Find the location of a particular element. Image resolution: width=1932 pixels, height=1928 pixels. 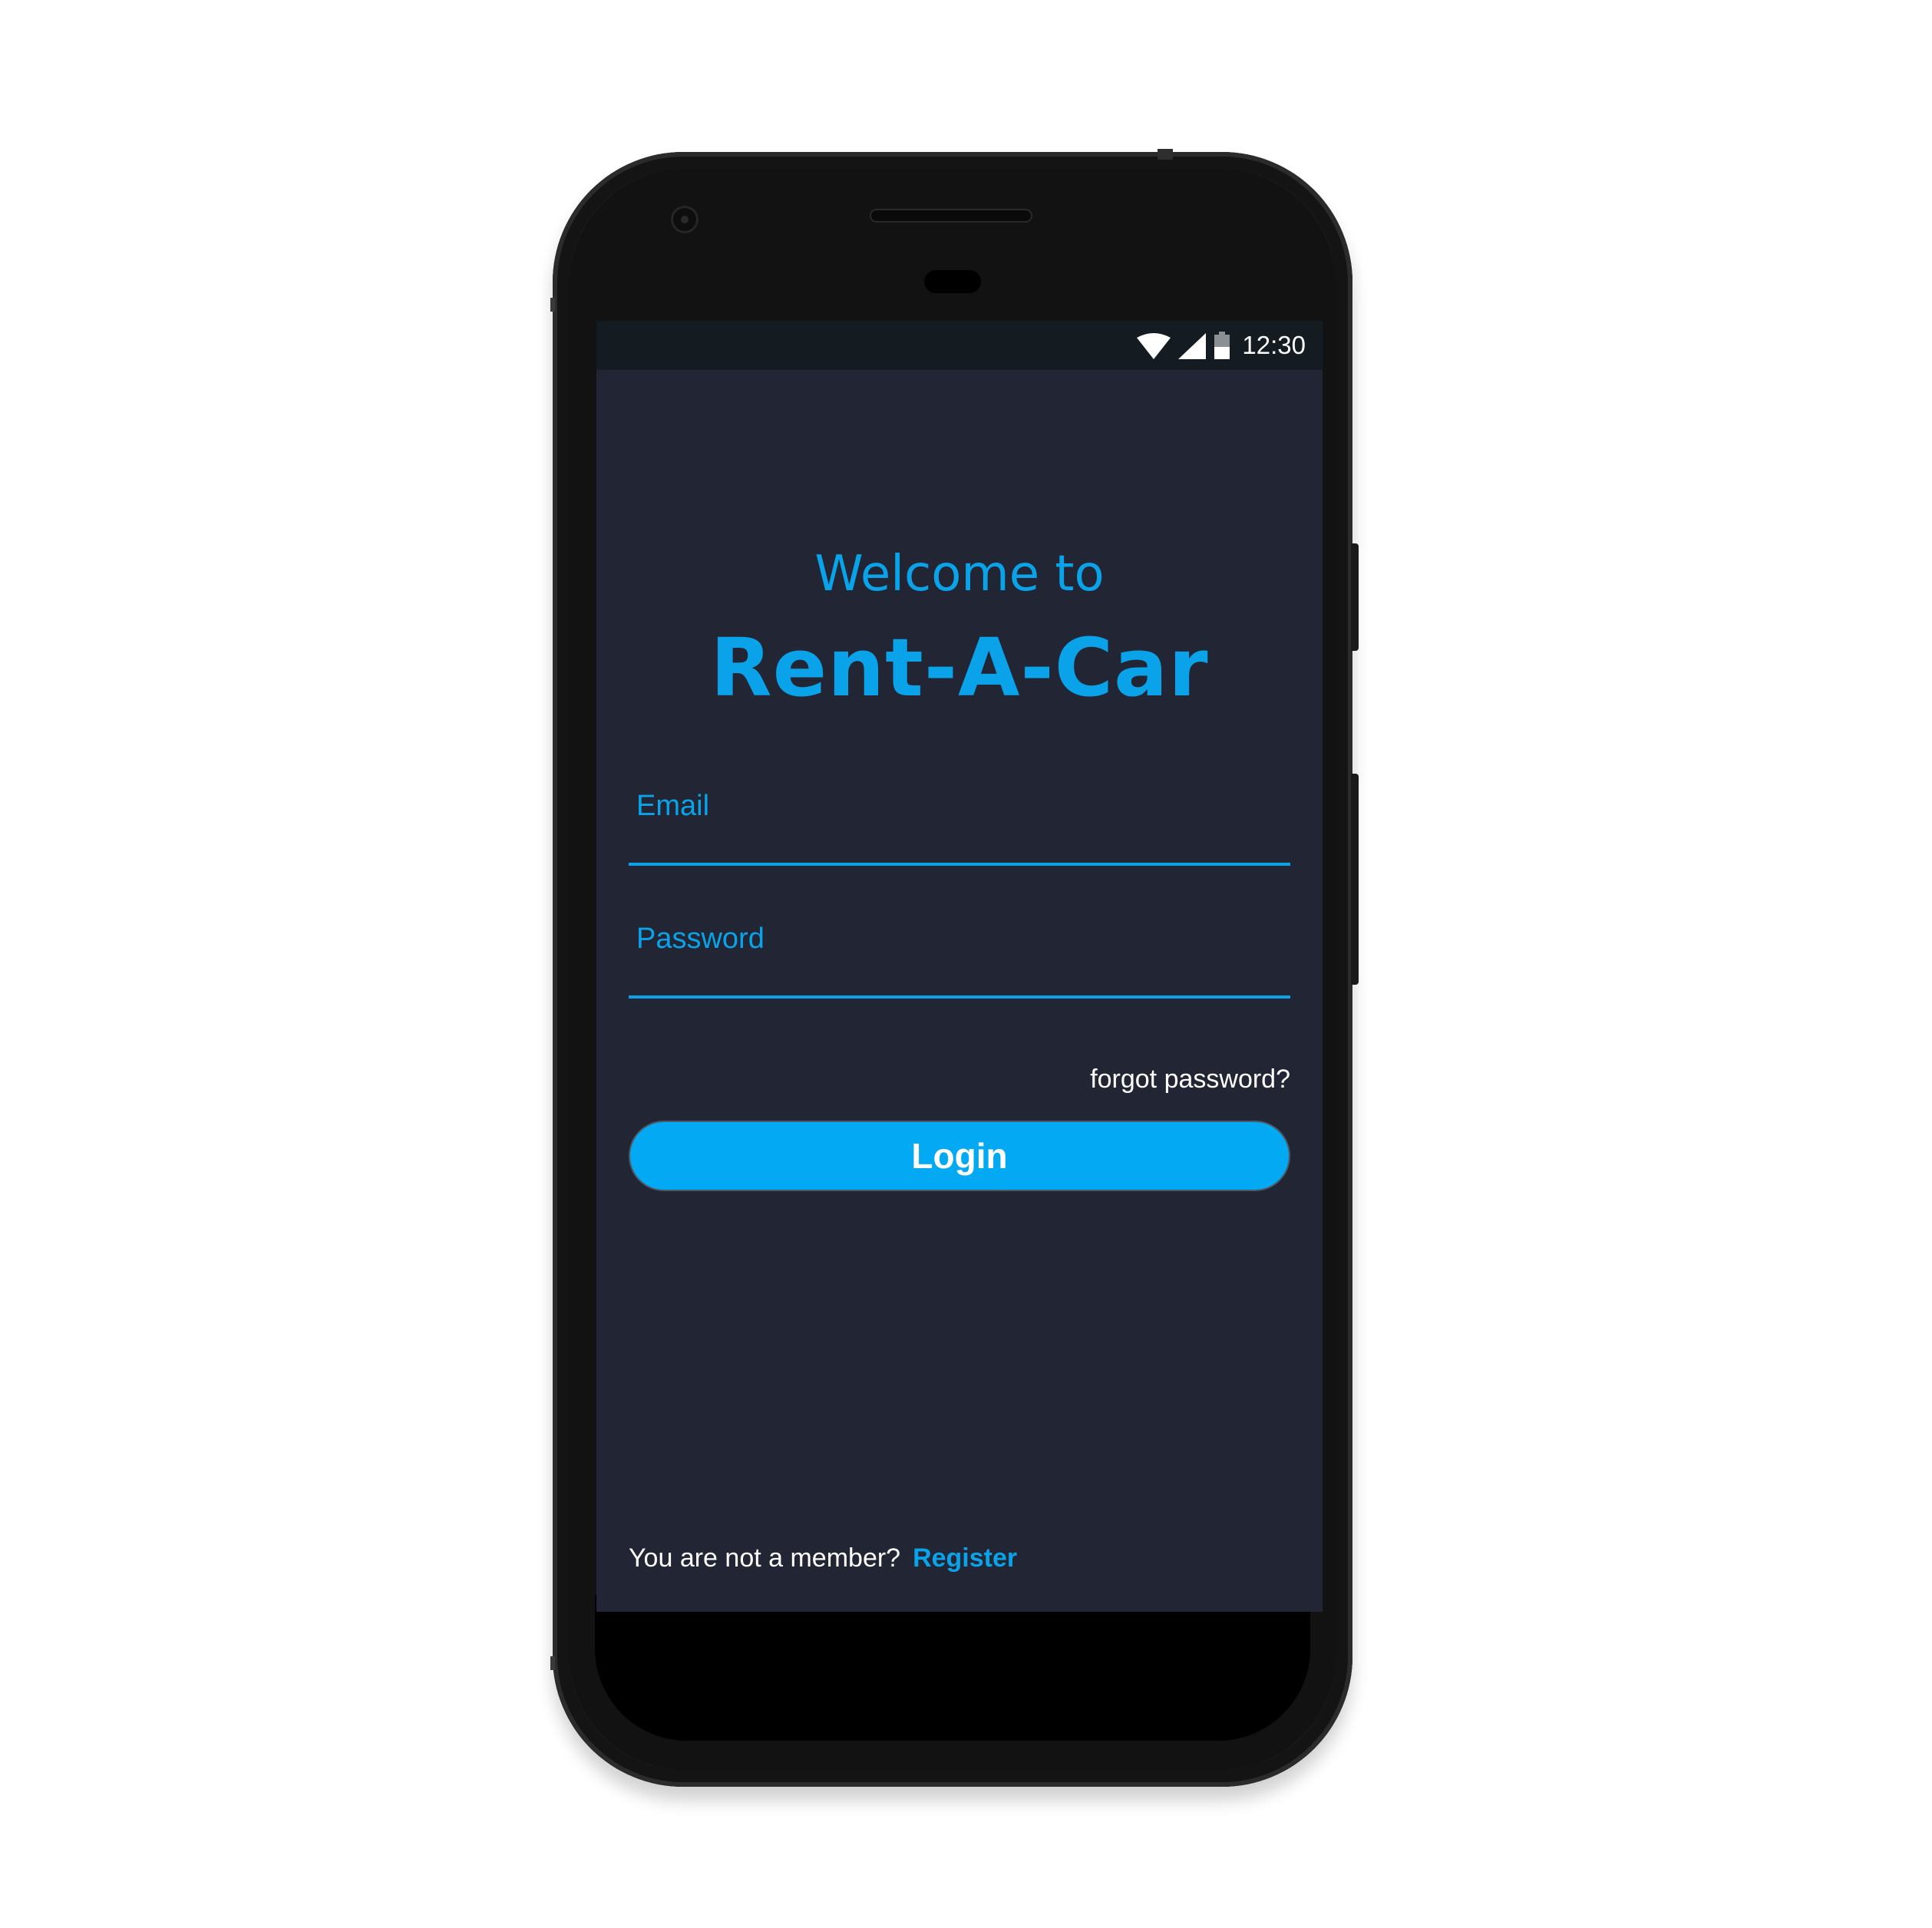

earpiece-speaker is located at coordinates (951, 216).